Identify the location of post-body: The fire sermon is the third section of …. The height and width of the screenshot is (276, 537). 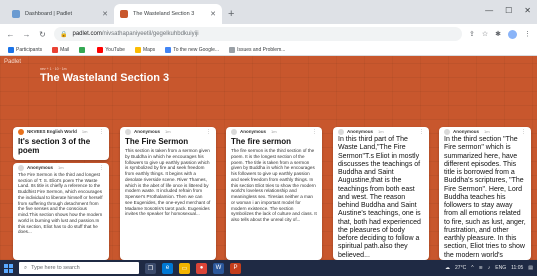
(274, 185).